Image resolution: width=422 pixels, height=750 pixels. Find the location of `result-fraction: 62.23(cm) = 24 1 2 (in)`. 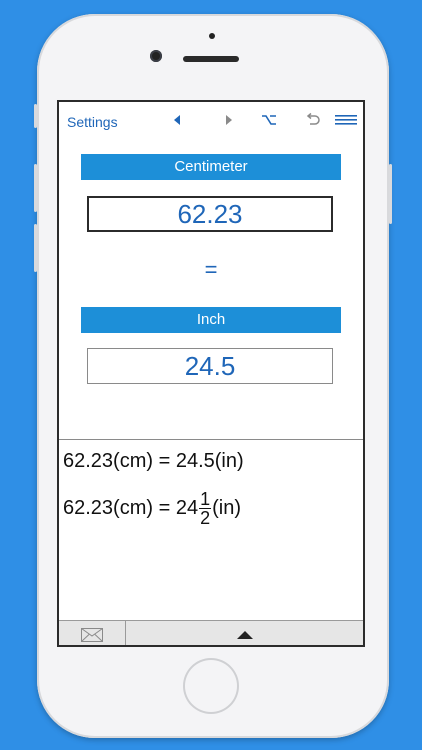

result-fraction: 62.23(cm) = 24 1 2 (in) is located at coordinates (152, 508).